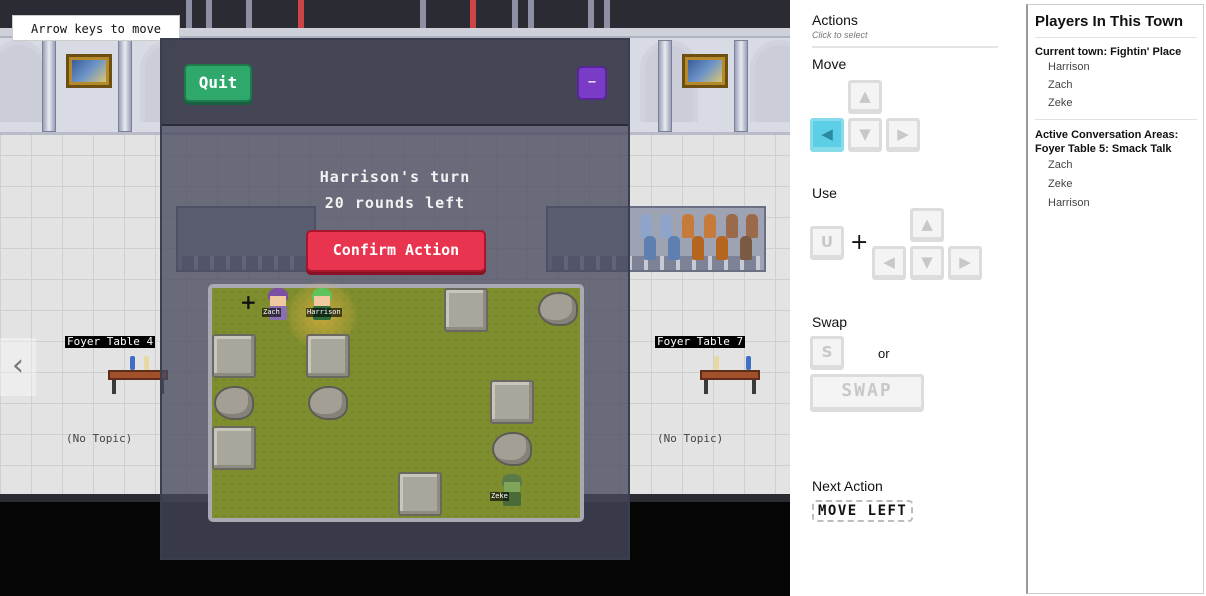  Describe the element at coordinates (863, 511) in the screenshot. I see `next-action-value: MOVE LEFT` at that location.